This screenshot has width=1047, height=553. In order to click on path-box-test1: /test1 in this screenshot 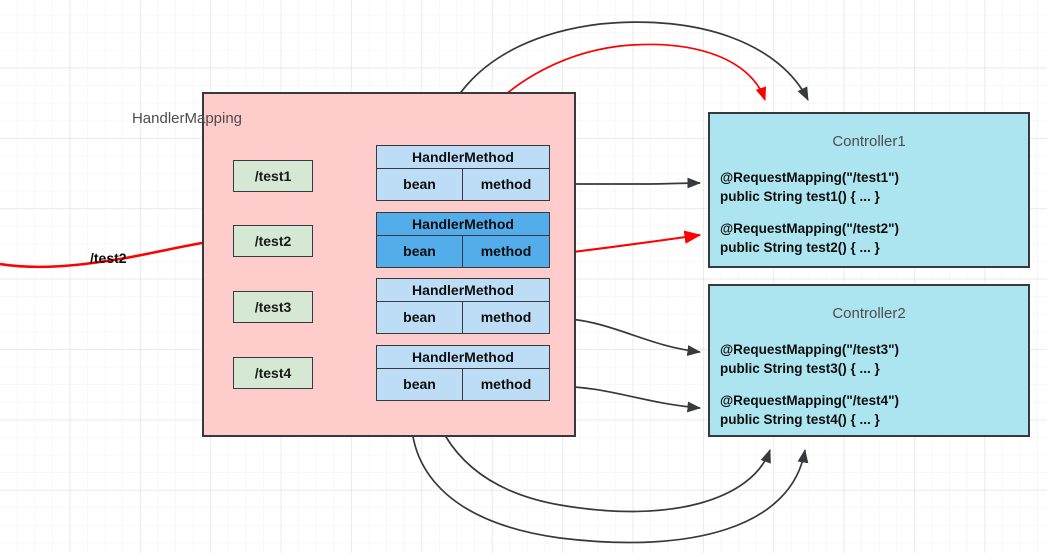, I will do `click(273, 176)`.